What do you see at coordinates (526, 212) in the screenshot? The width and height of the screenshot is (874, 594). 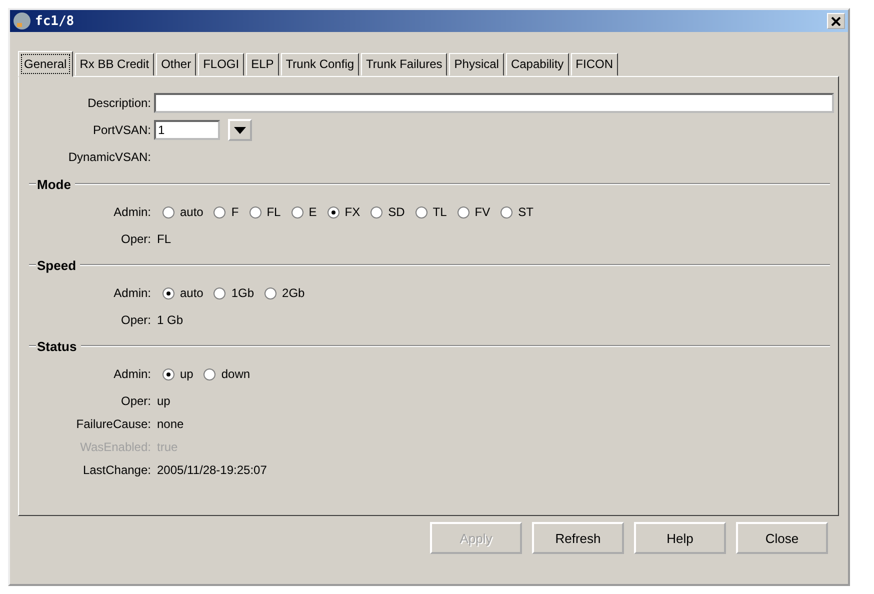 I see `radio-label: ST` at bounding box center [526, 212].